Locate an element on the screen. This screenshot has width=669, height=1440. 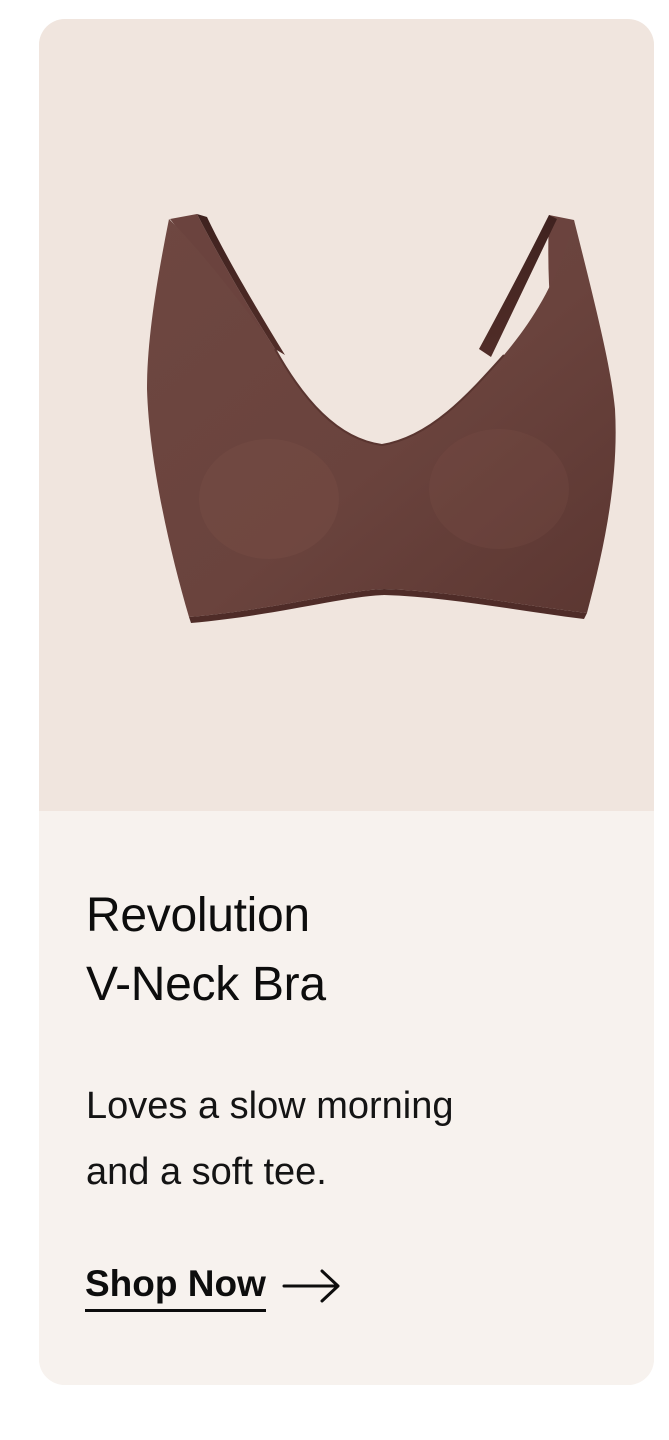
arrow-right-icon is located at coordinates (311, 1285).